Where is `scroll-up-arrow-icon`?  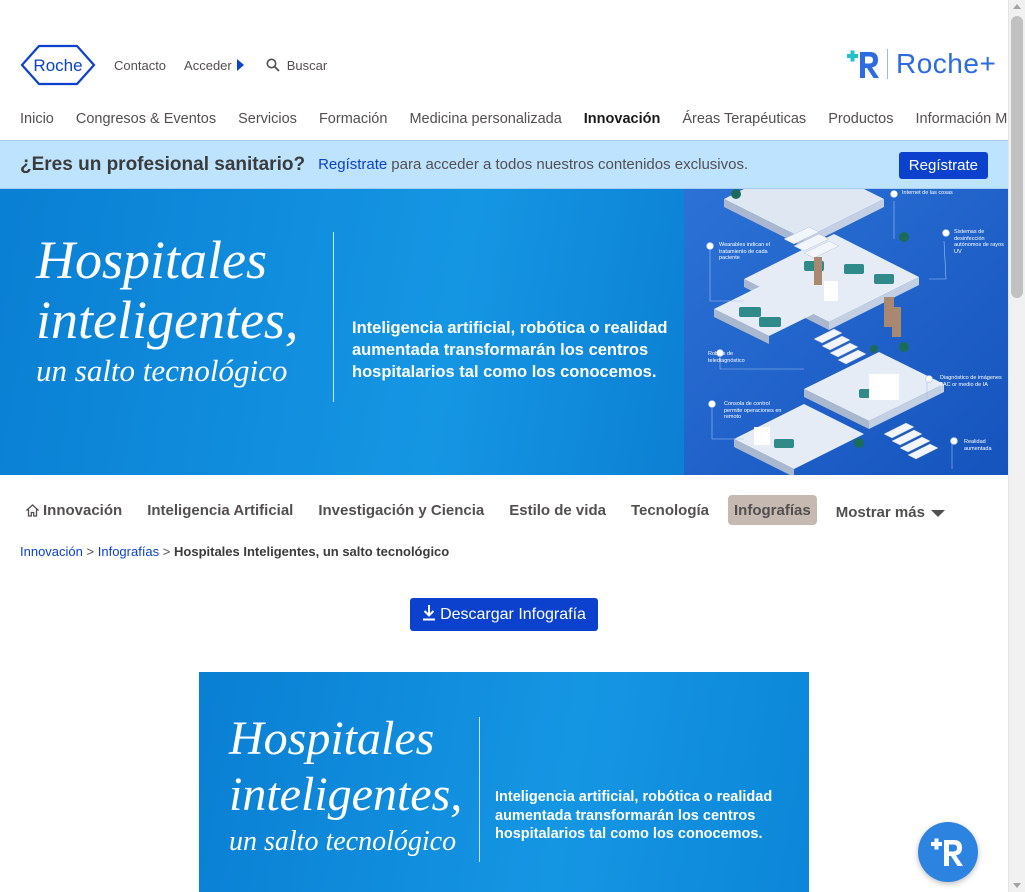 scroll-up-arrow-icon is located at coordinates (1017, 6).